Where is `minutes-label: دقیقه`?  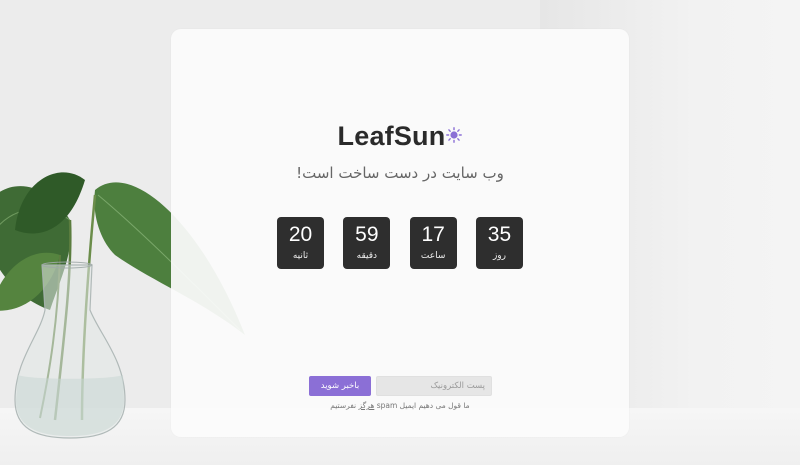
minutes-label: دقیقه is located at coordinates (367, 256).